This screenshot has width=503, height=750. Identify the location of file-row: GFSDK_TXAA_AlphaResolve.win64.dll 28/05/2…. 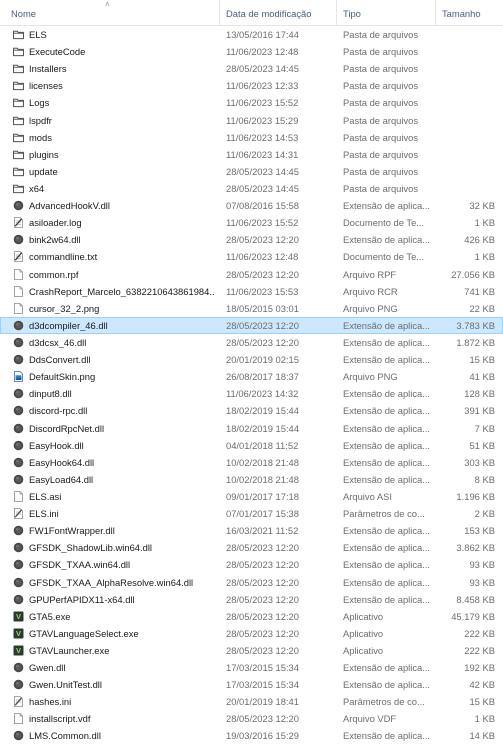
(251, 582).